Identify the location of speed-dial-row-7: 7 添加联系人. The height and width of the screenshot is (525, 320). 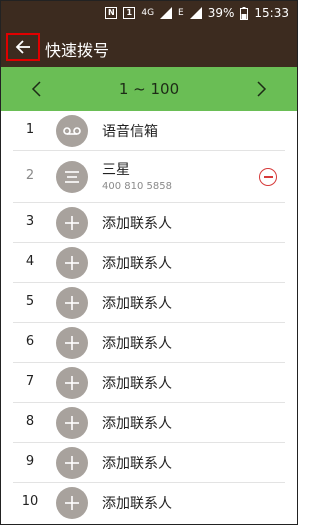
(149, 383).